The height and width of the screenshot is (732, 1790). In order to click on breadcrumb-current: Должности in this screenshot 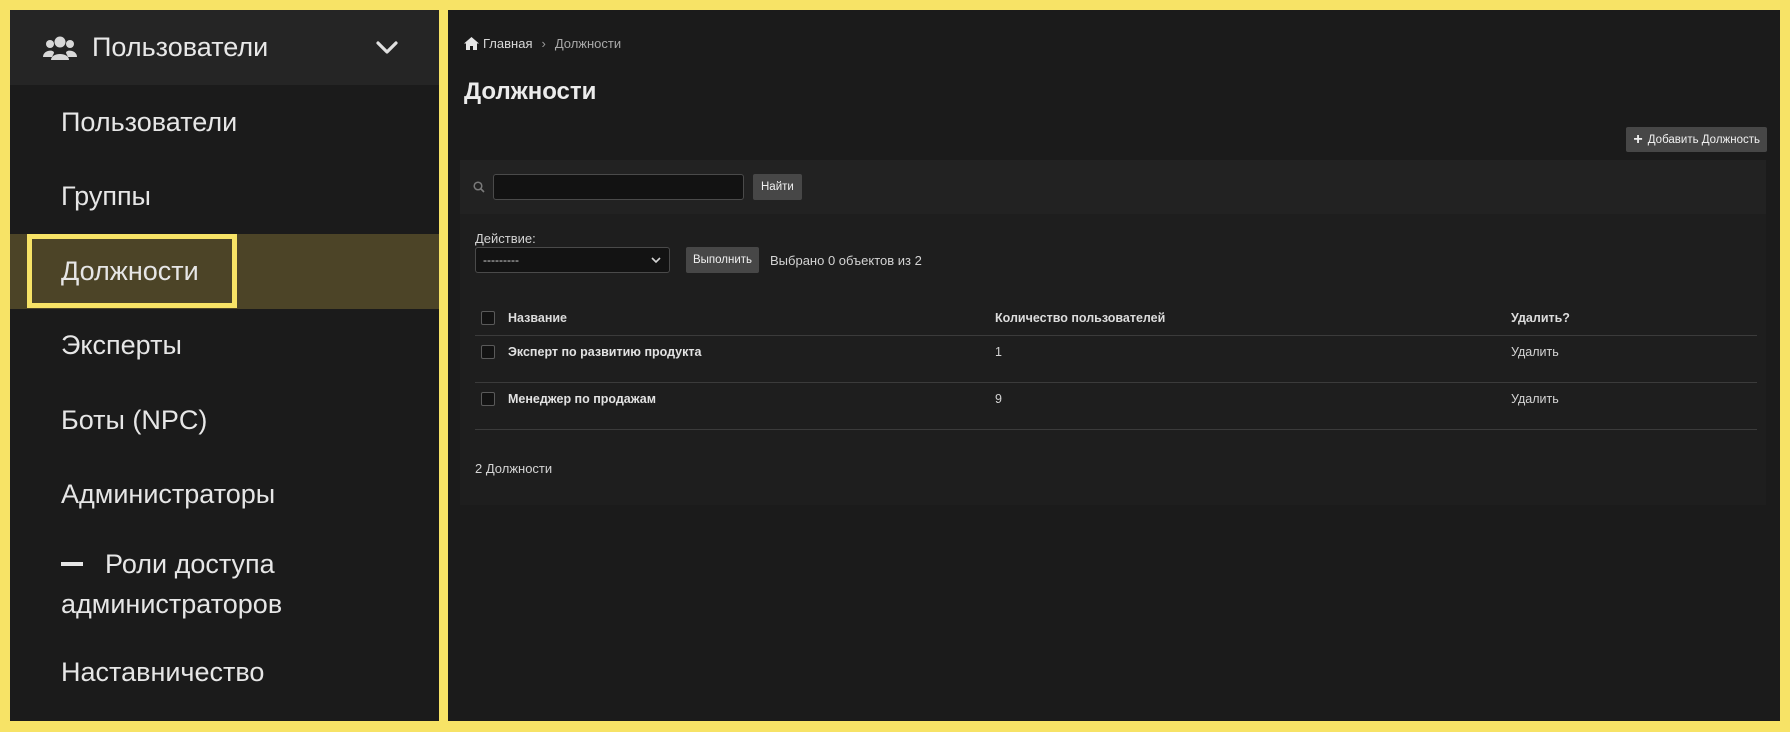, I will do `click(588, 43)`.